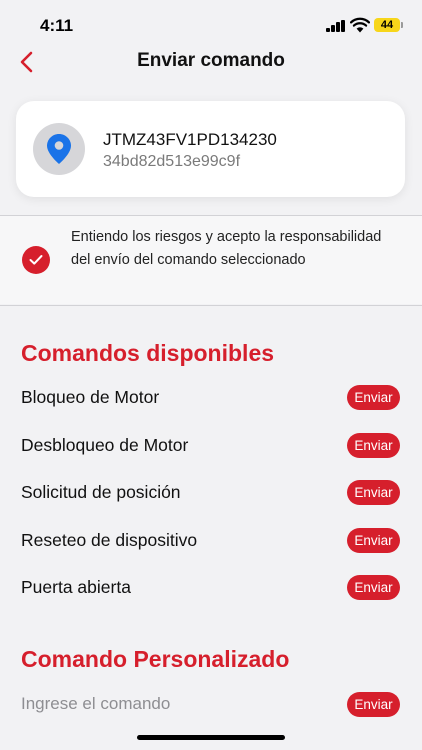 This screenshot has width=422, height=750. Describe the element at coordinates (90, 397) in the screenshot. I see `command-label: Bloqueo de Motor` at that location.